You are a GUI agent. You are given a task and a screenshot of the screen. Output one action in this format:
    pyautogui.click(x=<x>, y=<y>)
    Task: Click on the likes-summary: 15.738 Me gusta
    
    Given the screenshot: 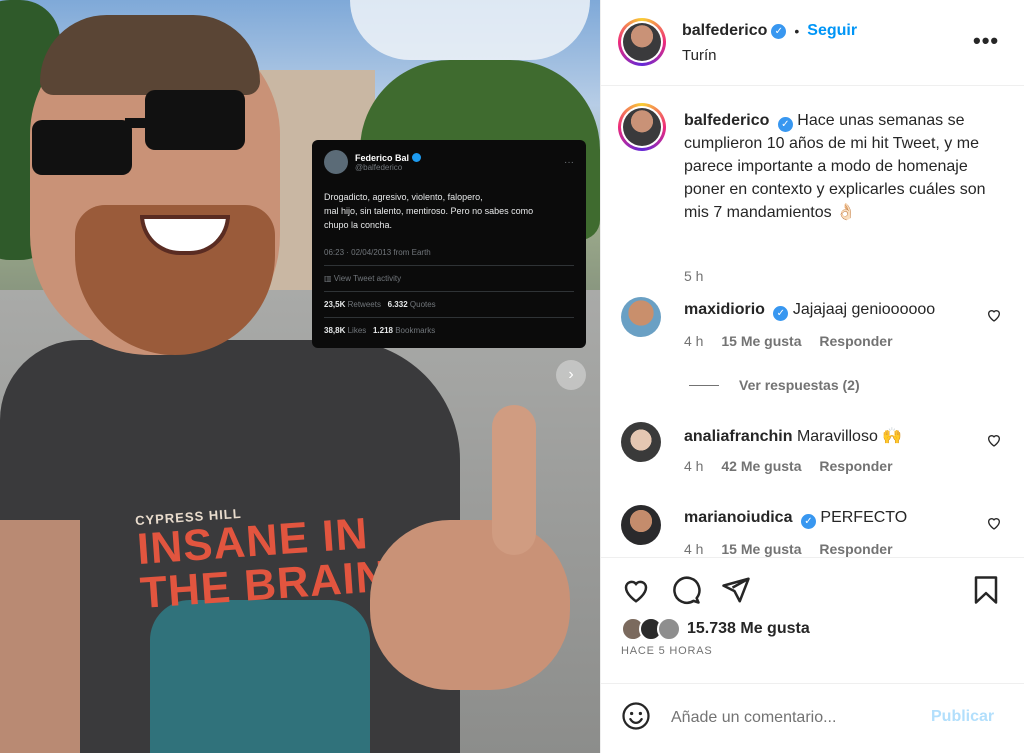 What is the action you would take?
    pyautogui.click(x=715, y=629)
    